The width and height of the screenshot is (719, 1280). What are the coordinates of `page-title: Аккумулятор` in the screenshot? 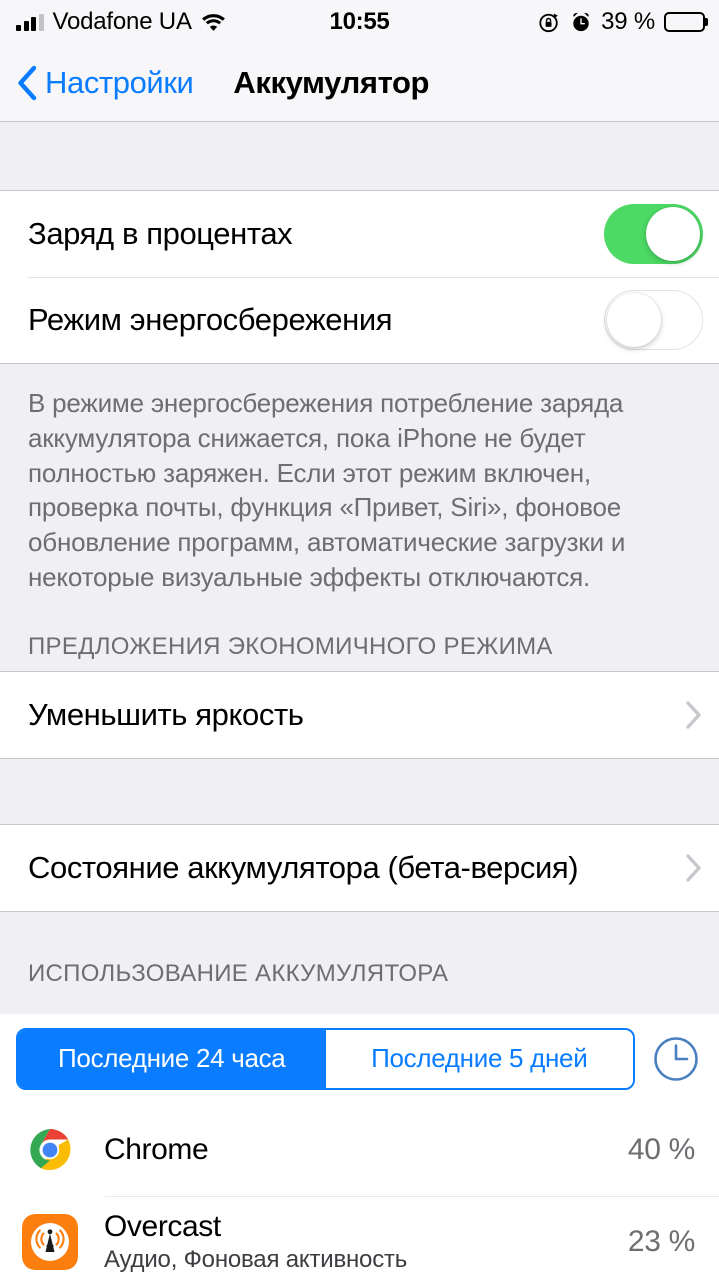 It's located at (331, 82).